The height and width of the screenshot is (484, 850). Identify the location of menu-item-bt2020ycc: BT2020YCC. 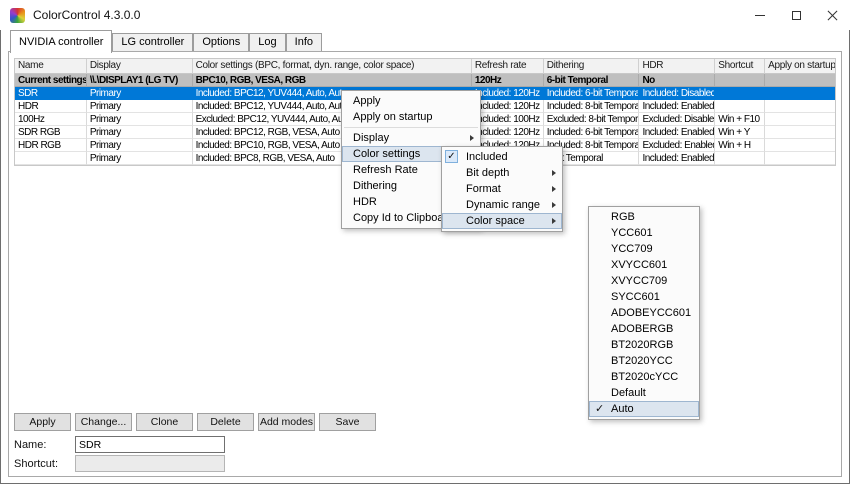
(644, 361).